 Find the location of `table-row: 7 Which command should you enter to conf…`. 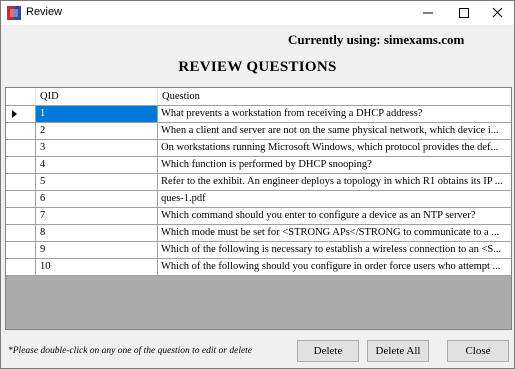

table-row: 7 Which command should you enter to conf… is located at coordinates (258, 216).